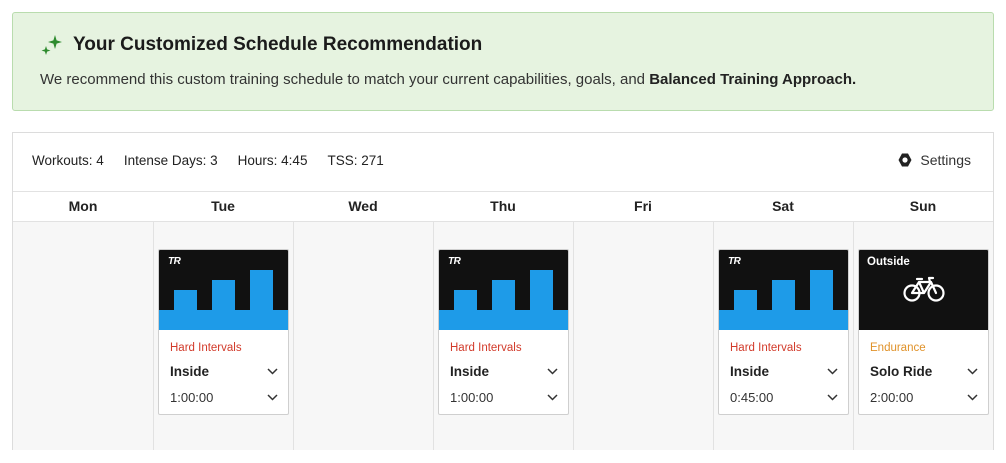 The image size is (1006, 463). I want to click on duration-value: 0:45:00, so click(752, 397).